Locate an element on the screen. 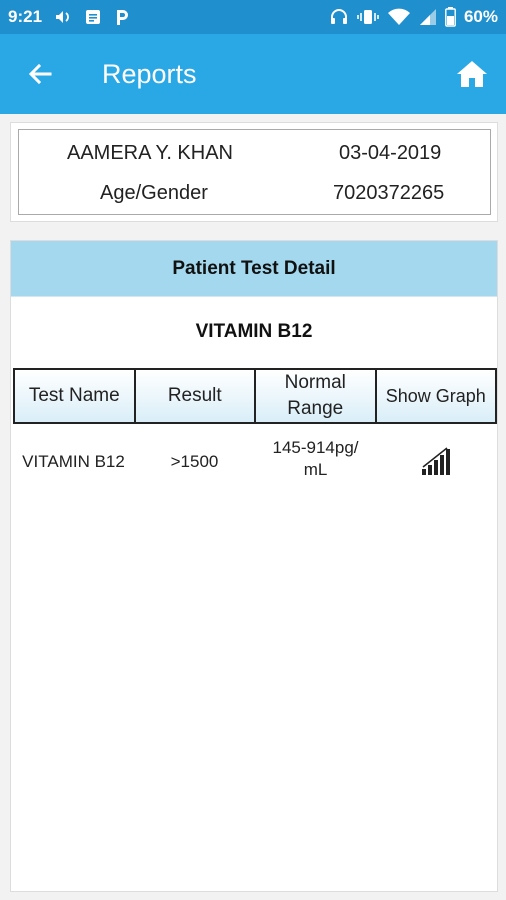 Image resolution: width=506 pixels, height=900 pixels. battery-percent: 60% is located at coordinates (480, 16).